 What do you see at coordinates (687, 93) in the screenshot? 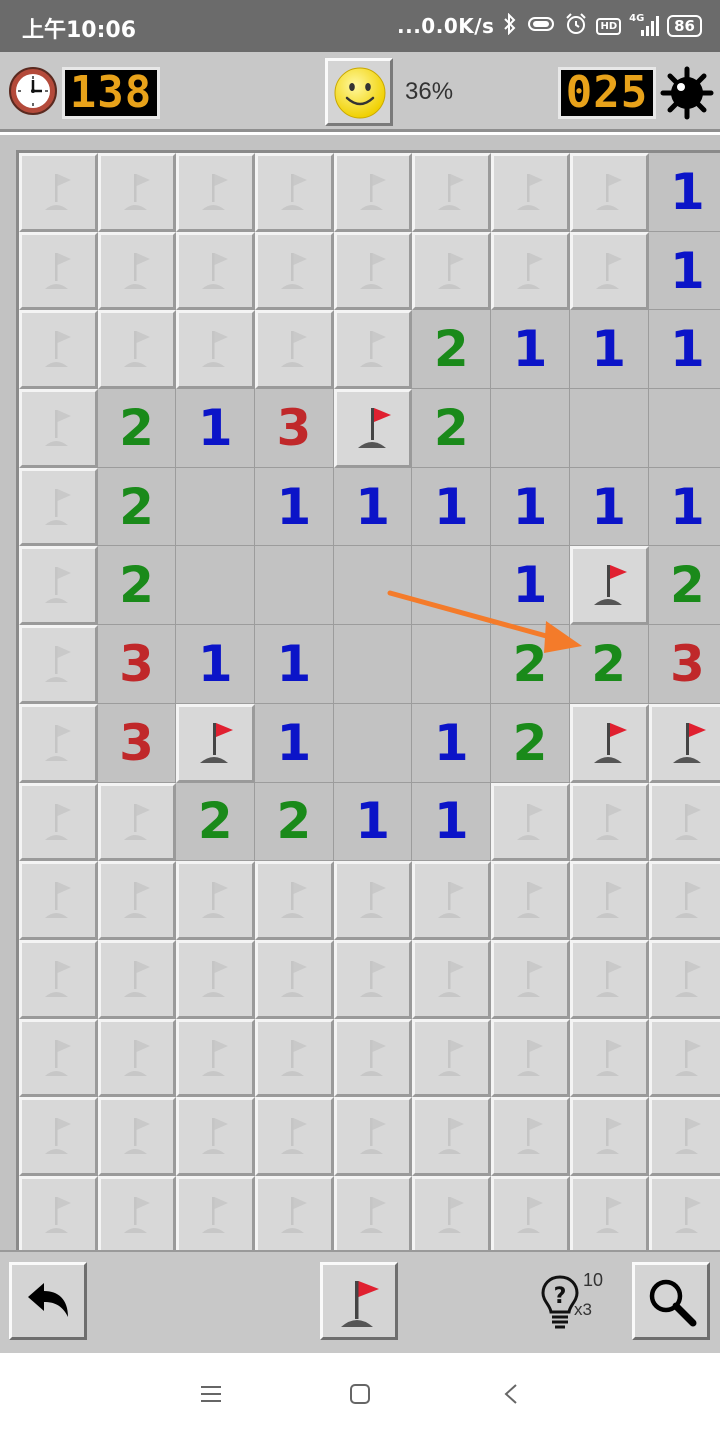
I see `settings-mine-icon` at bounding box center [687, 93].